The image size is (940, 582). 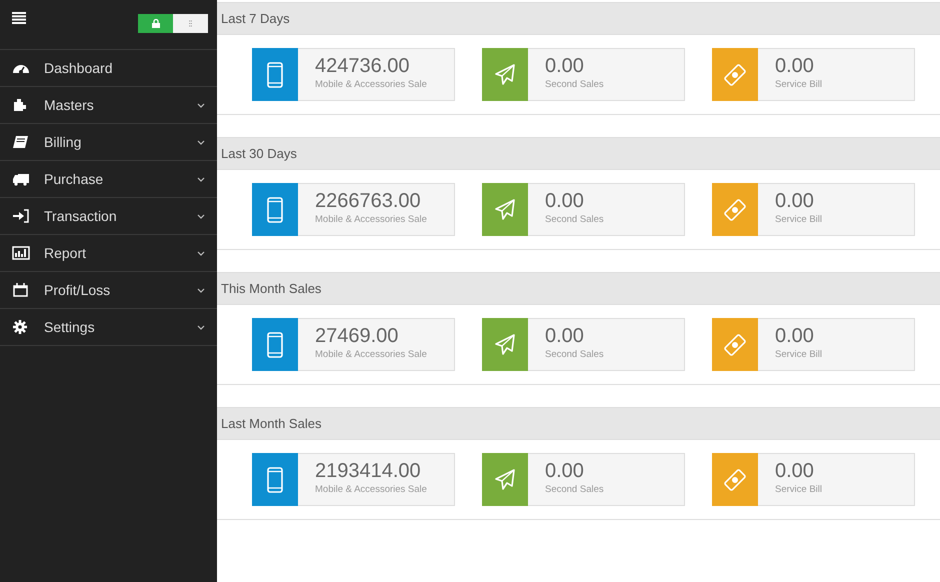 I want to click on book-icon, so click(x=21, y=142).